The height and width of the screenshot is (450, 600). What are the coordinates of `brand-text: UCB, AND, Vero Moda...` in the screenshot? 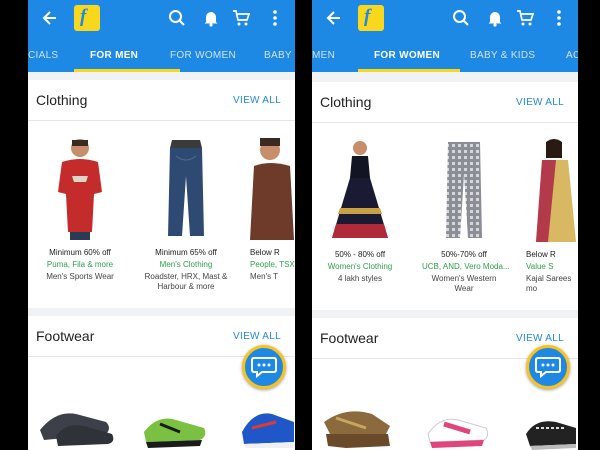 It's located at (466, 266).